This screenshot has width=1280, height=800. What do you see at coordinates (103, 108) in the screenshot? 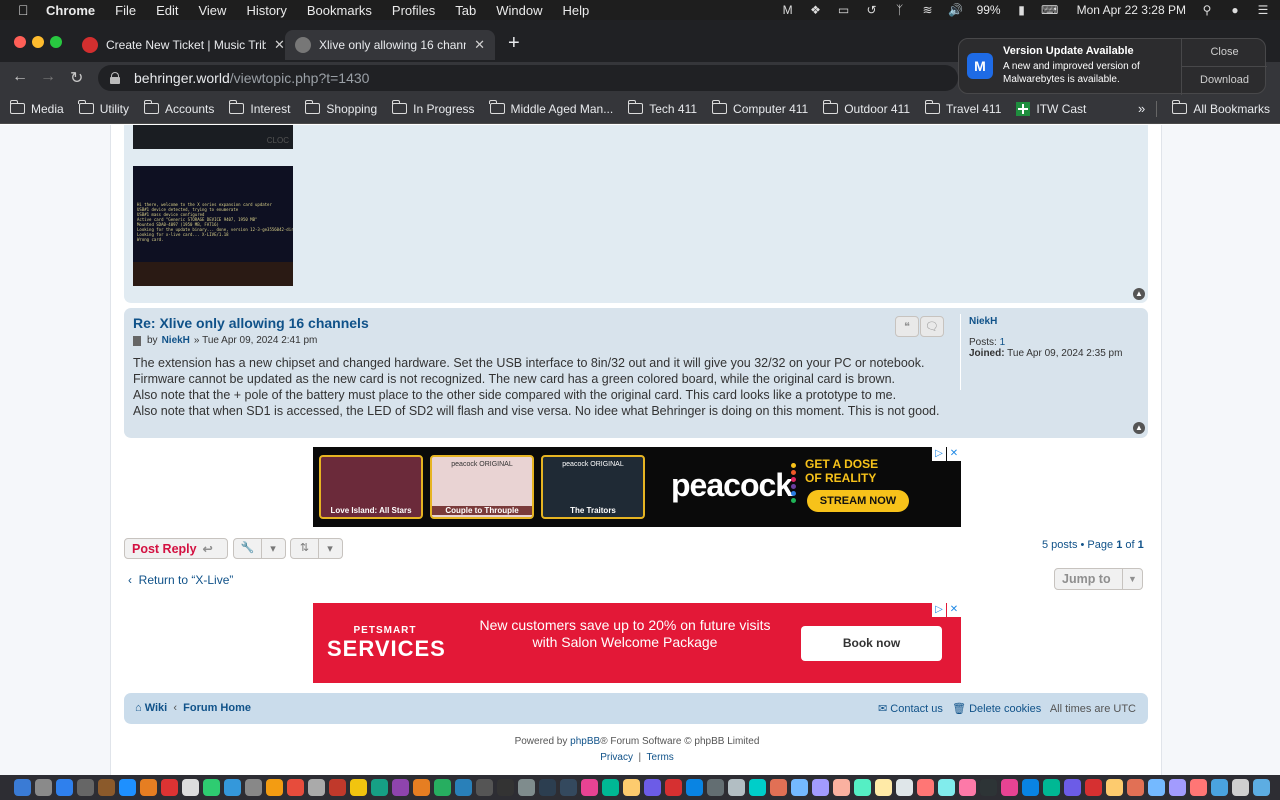
I see `bookmark-folder-utility: Utility` at bounding box center [103, 108].